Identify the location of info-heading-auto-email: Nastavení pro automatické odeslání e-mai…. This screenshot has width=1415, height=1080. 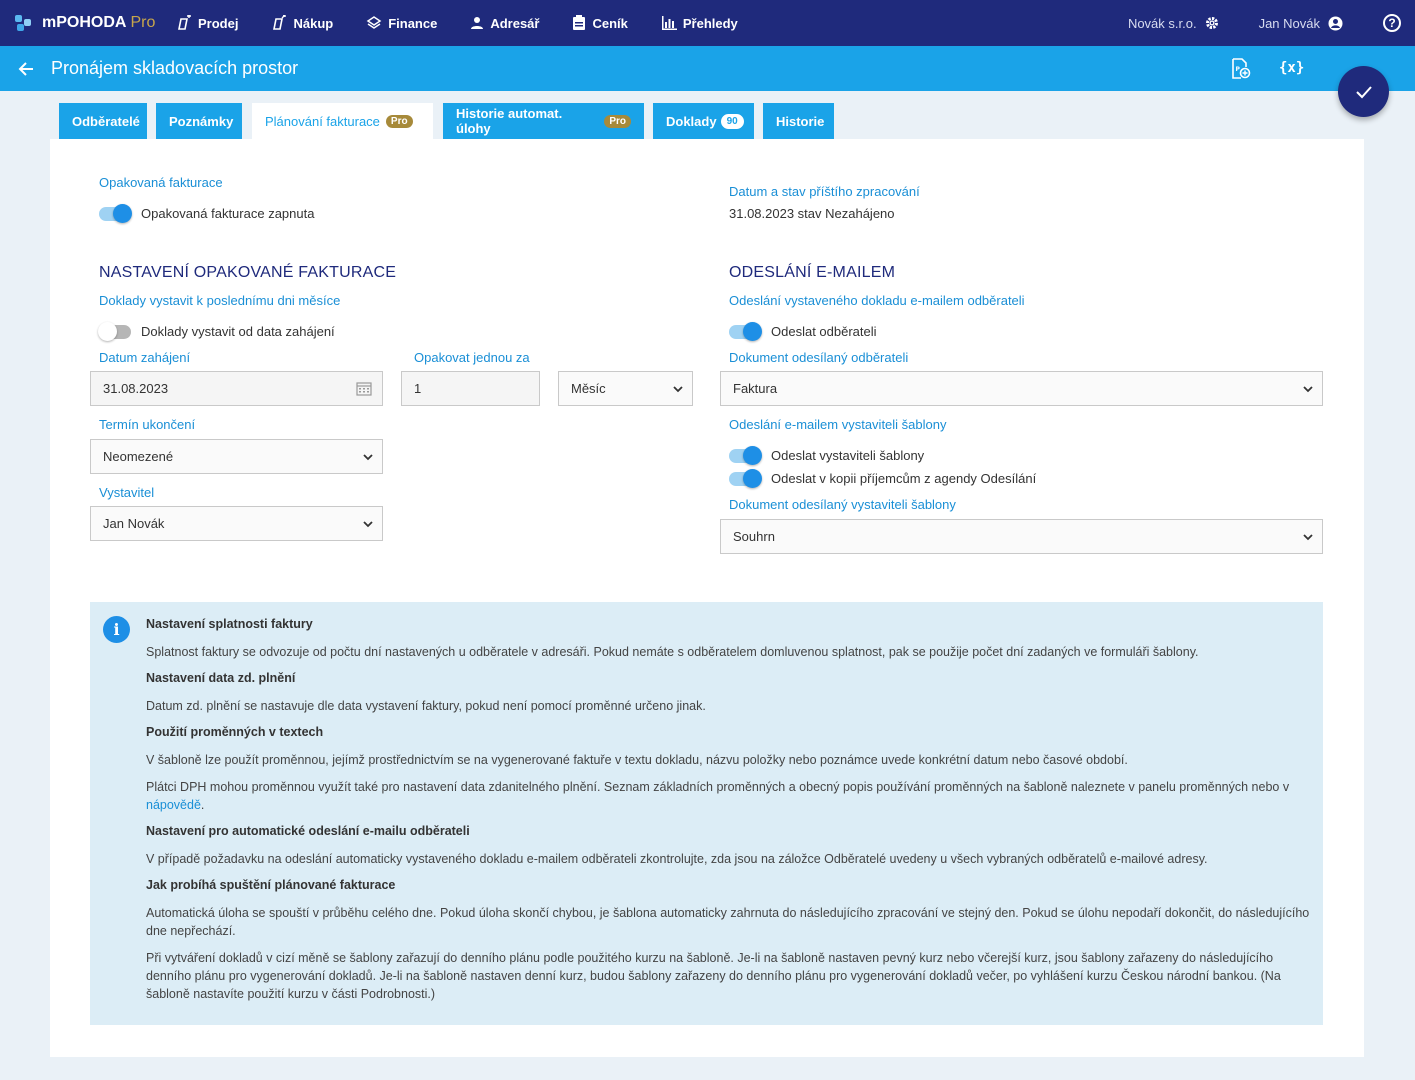
(308, 831).